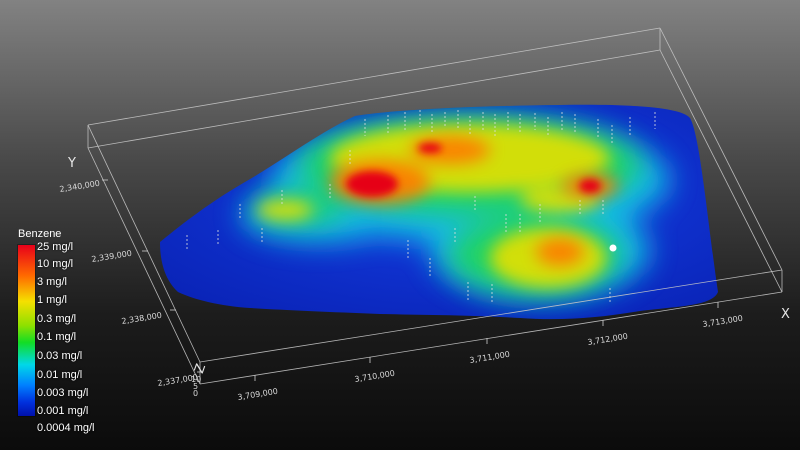 This screenshot has width=800, height=450. Describe the element at coordinates (55, 264) in the screenshot. I see `legend-label: 10 mg/l` at that location.